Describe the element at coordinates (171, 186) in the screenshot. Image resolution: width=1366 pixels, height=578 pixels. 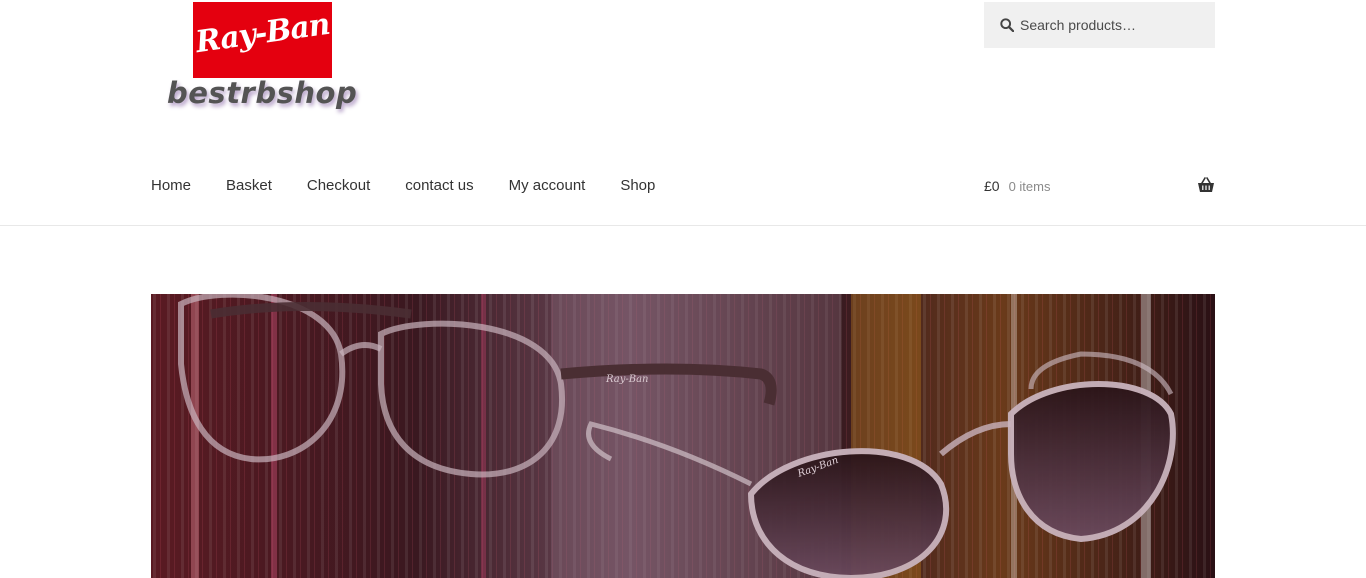
I see `nav-item-home: Home` at that location.